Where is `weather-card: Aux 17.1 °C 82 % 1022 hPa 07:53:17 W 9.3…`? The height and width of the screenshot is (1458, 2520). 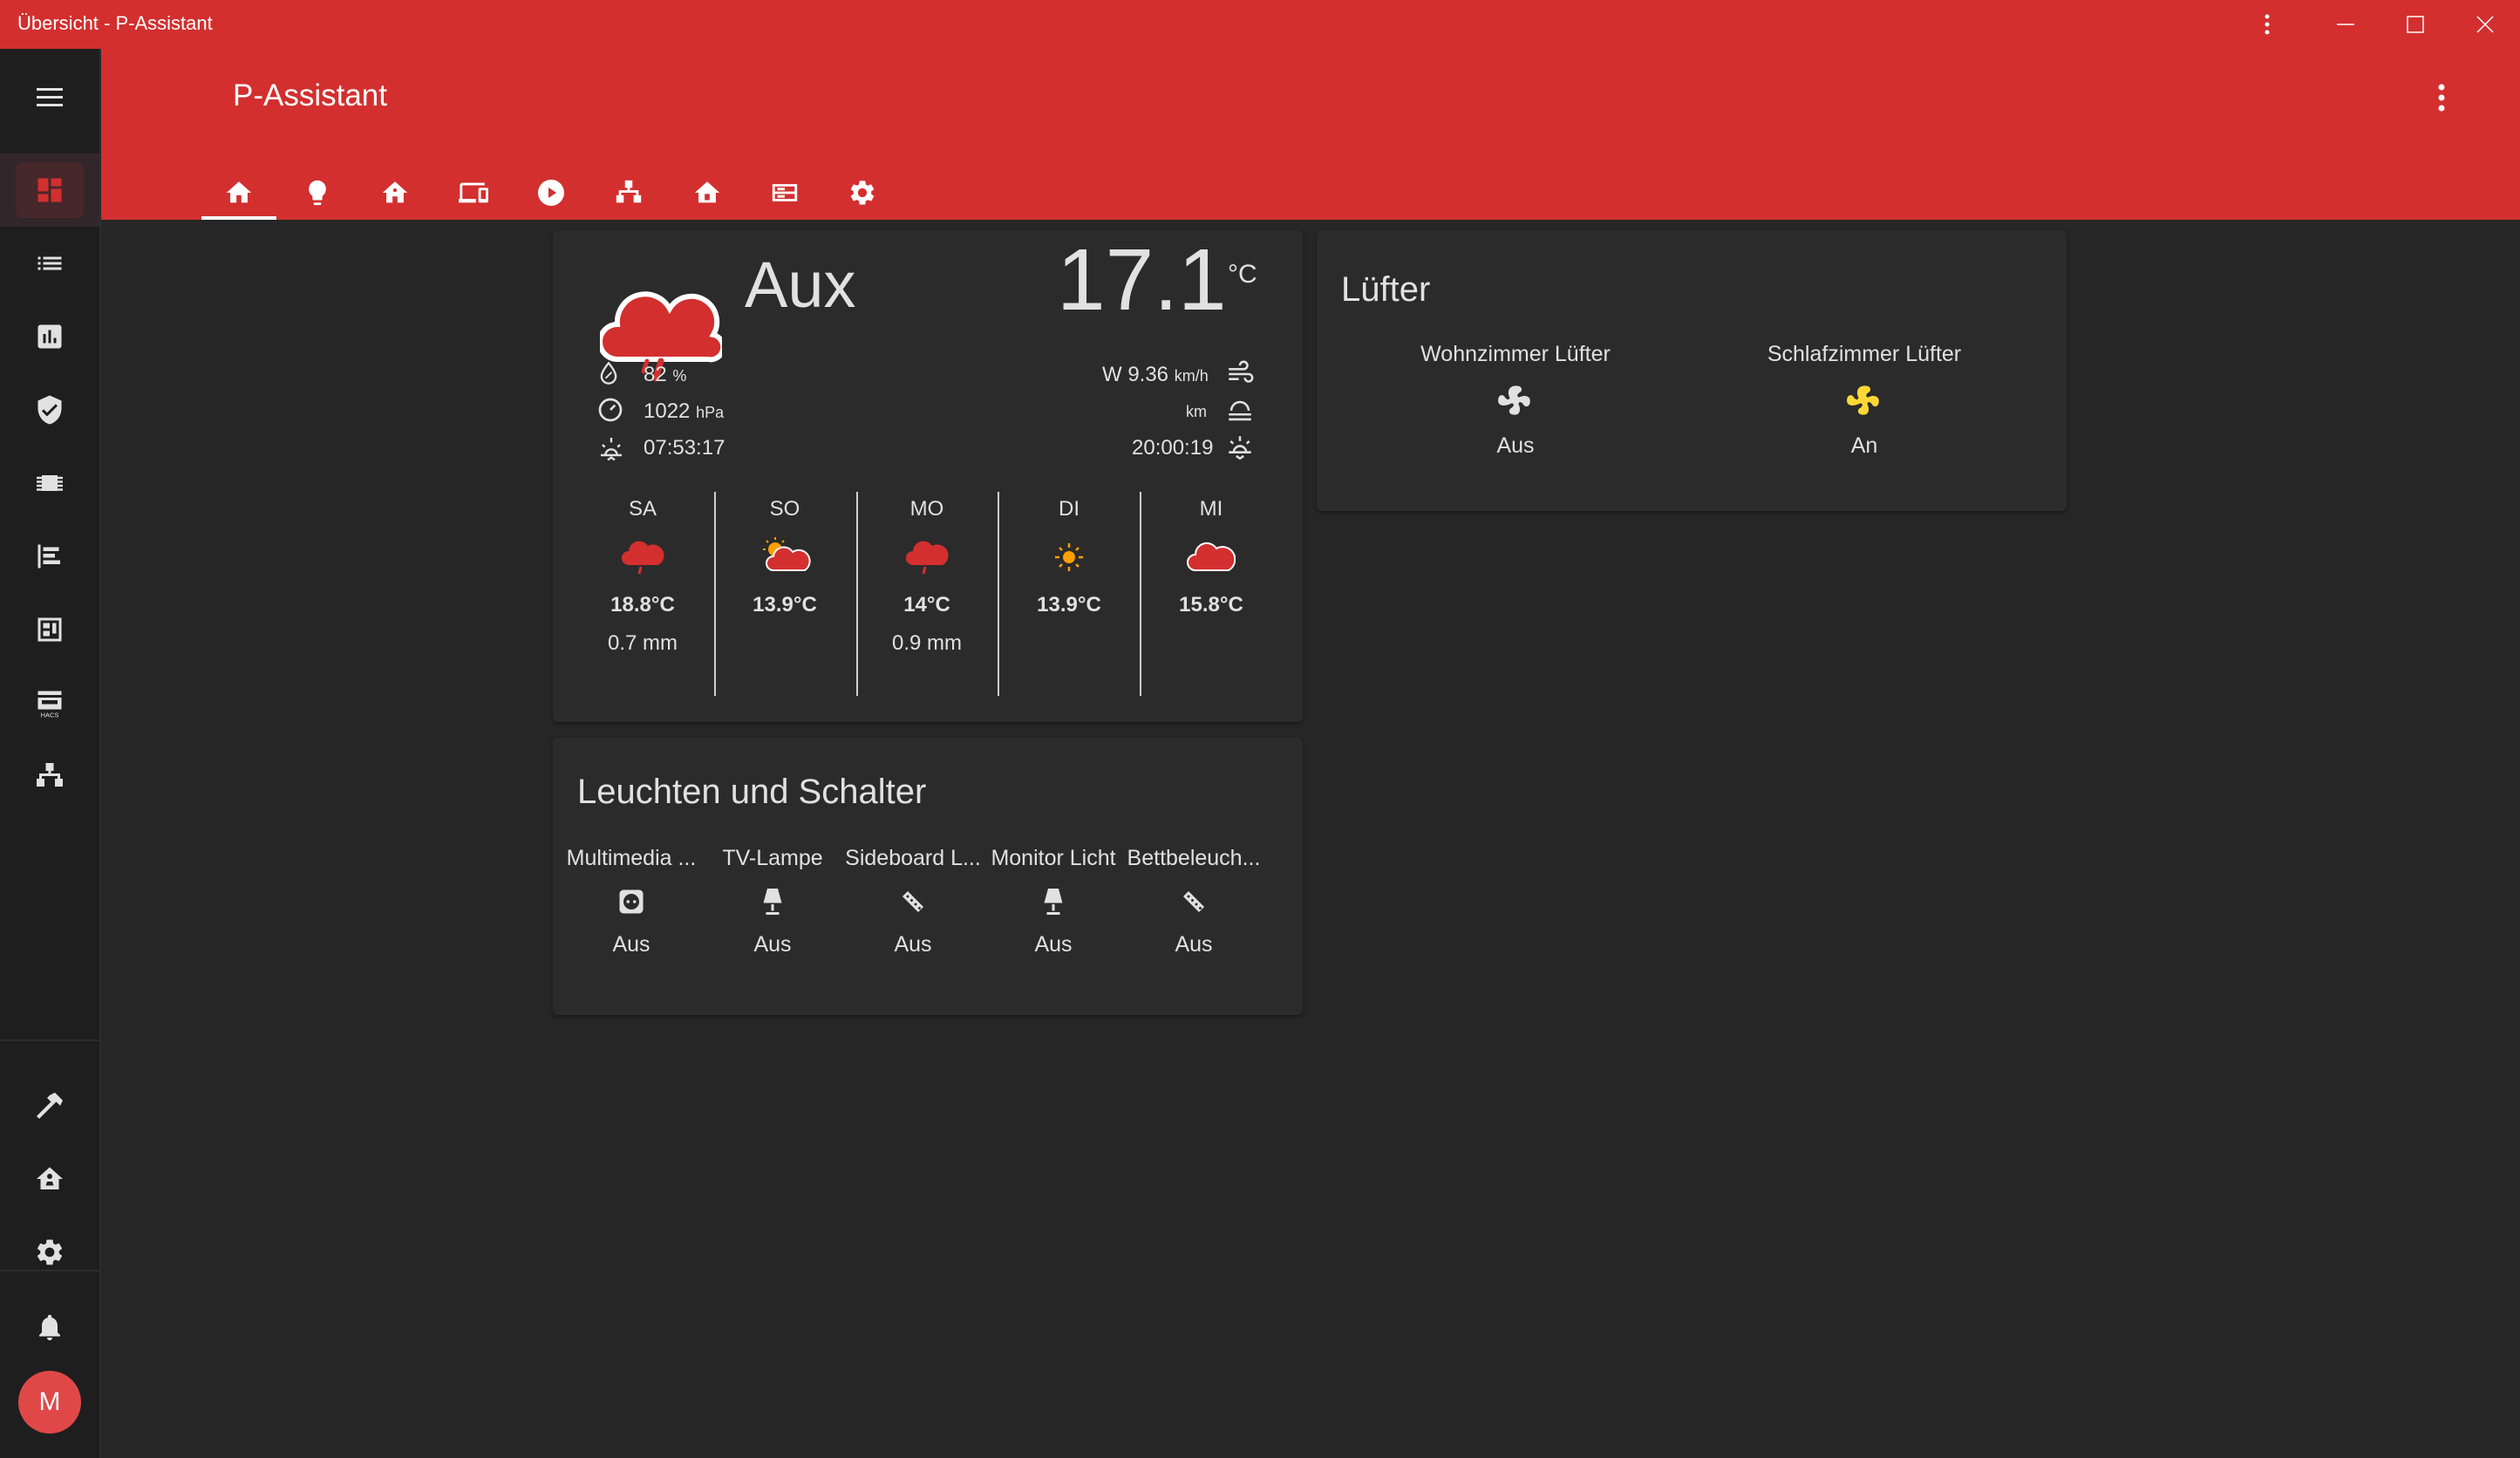
weather-card: Aux 17.1 °C 82 % 1022 hPa 07:53:17 W 9.3… is located at coordinates (928, 476).